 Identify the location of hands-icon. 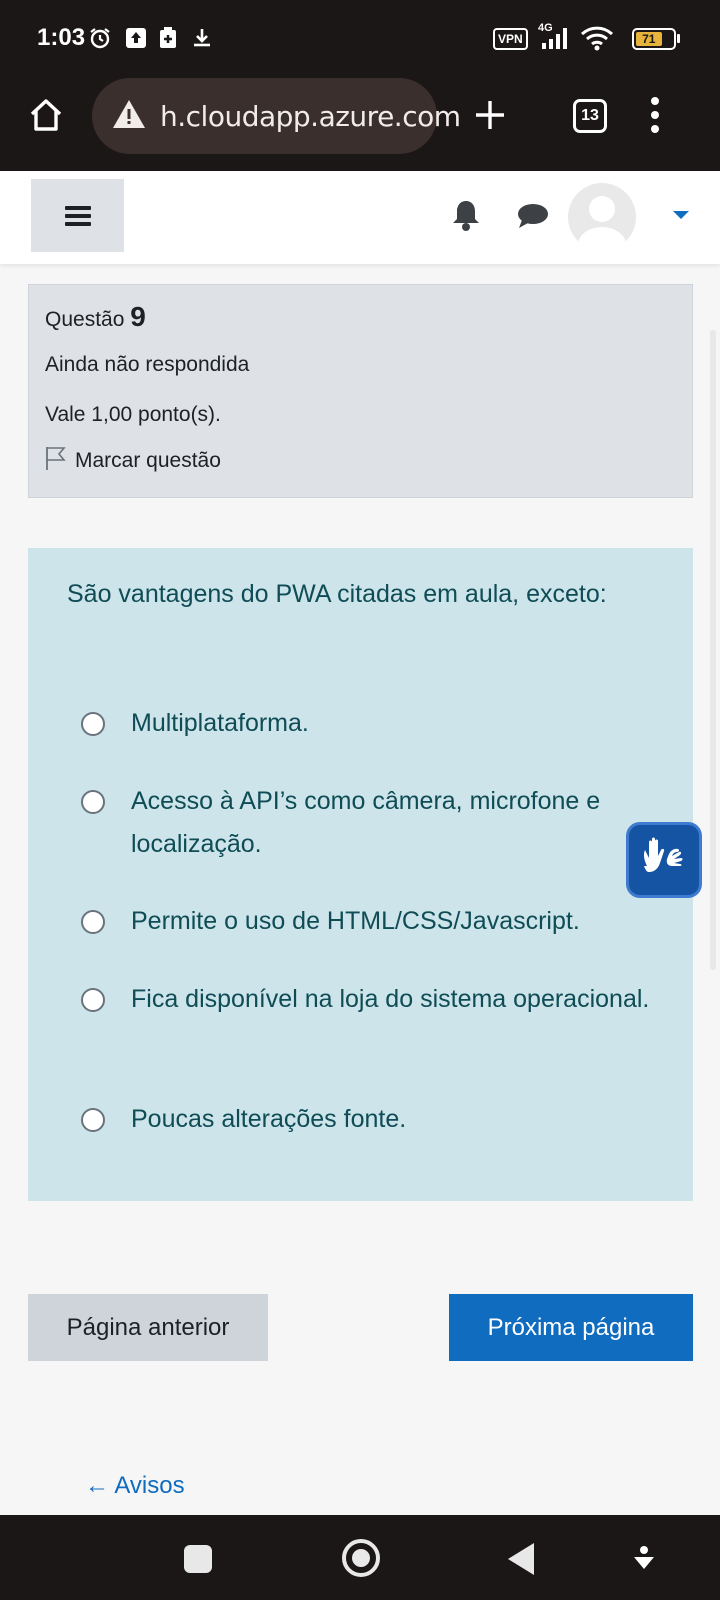
(664, 860).